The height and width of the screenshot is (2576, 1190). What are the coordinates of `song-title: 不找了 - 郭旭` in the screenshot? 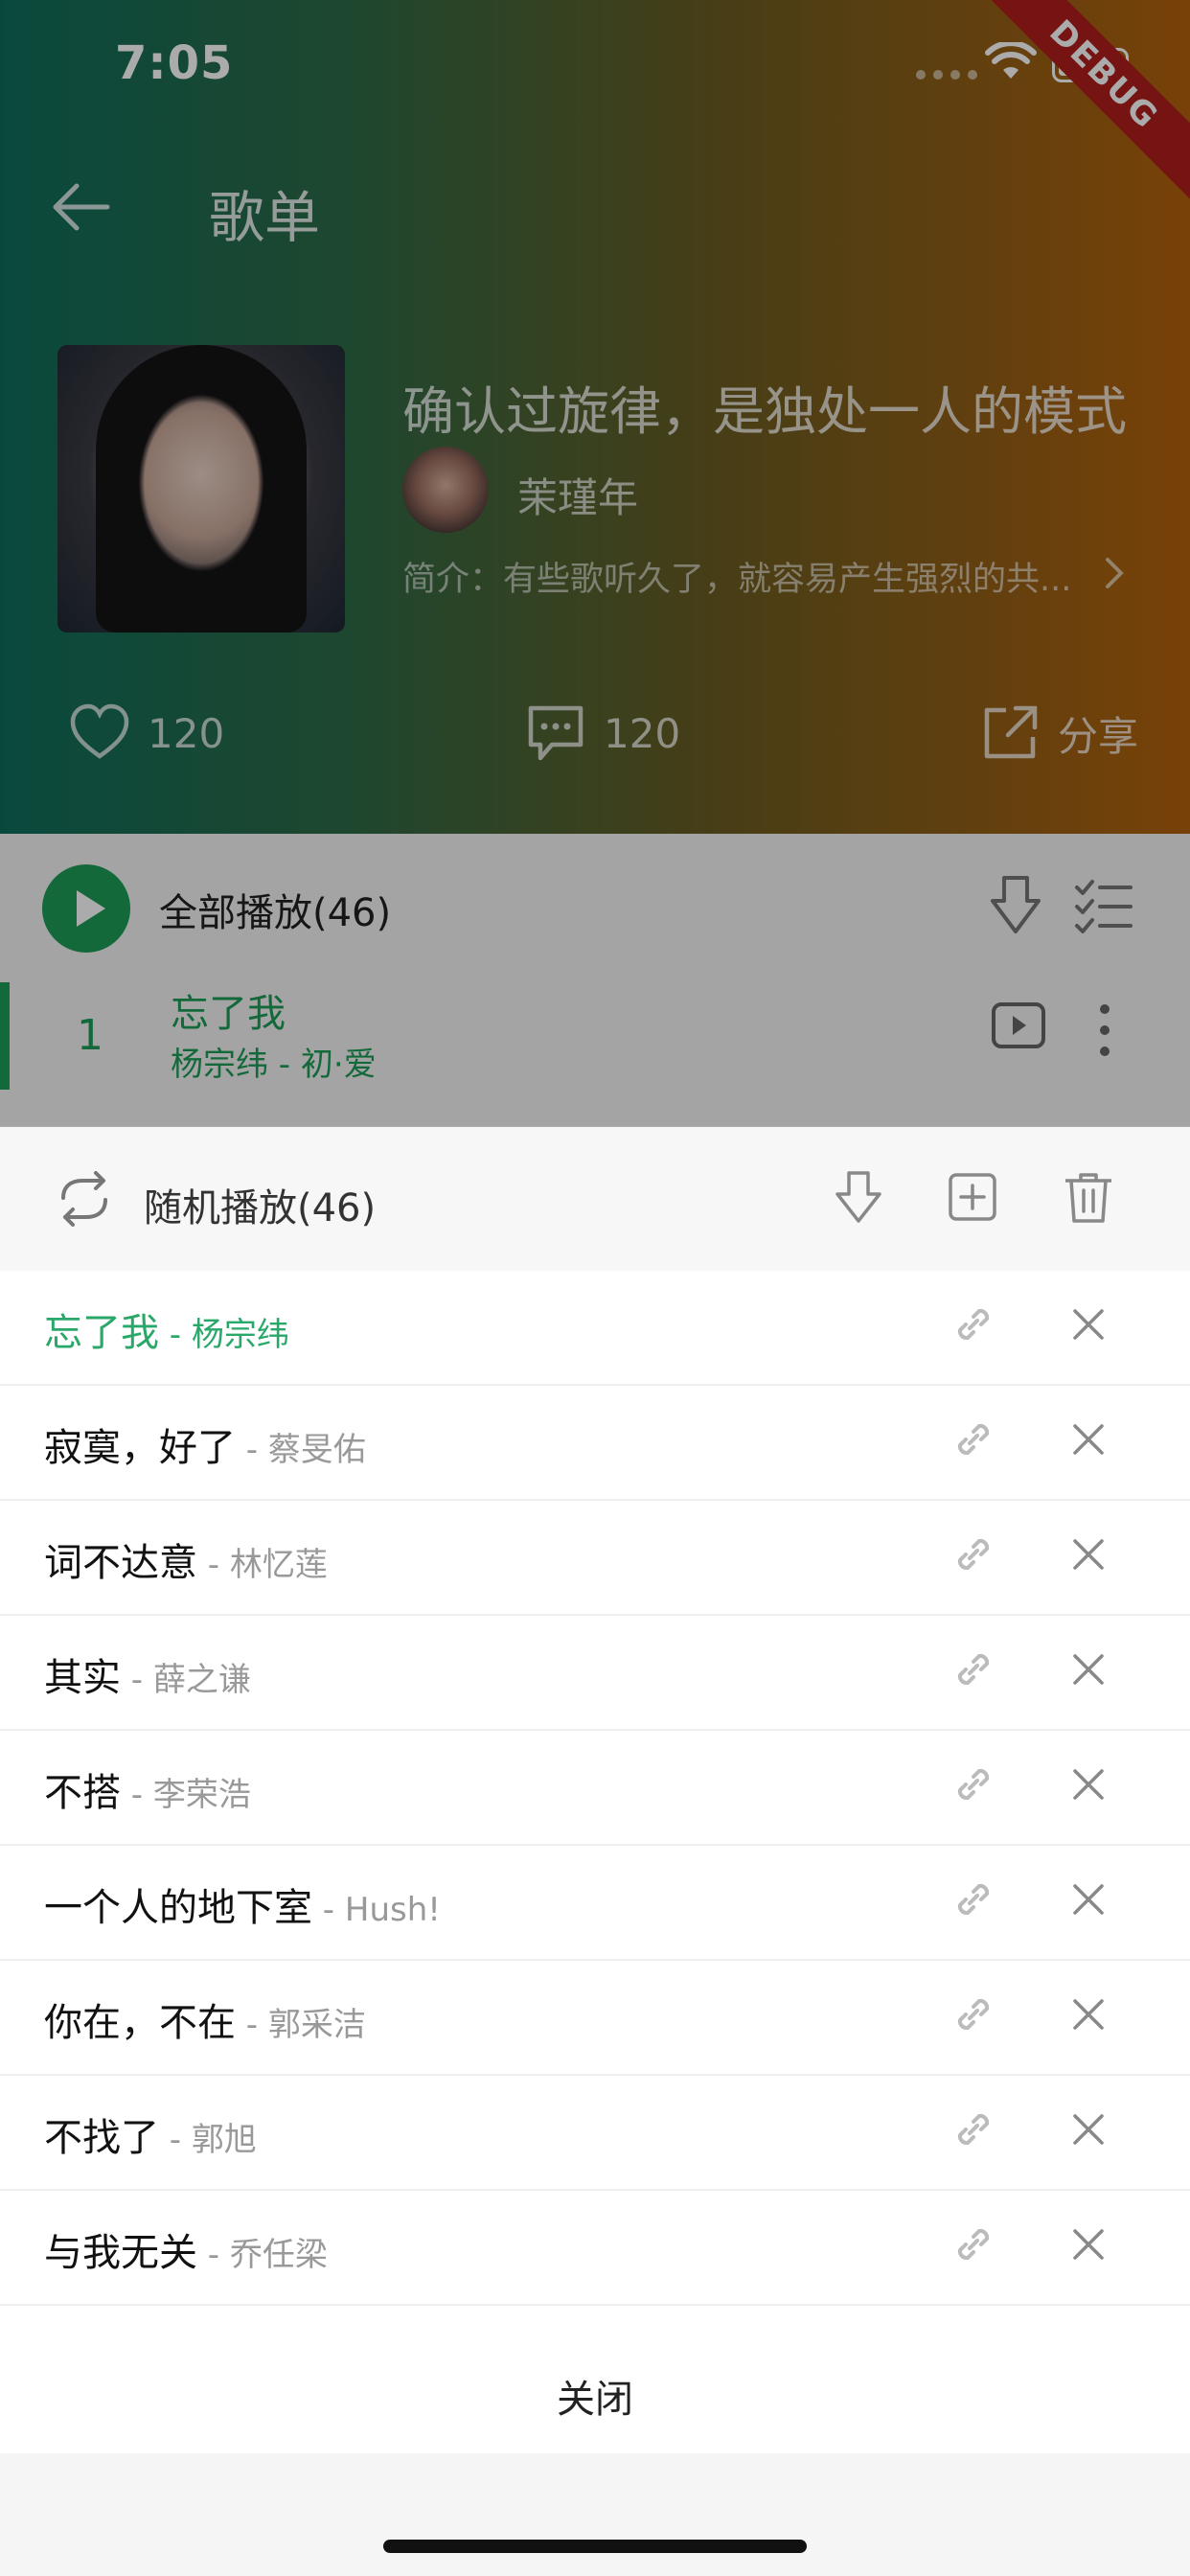 It's located at (151, 2134).